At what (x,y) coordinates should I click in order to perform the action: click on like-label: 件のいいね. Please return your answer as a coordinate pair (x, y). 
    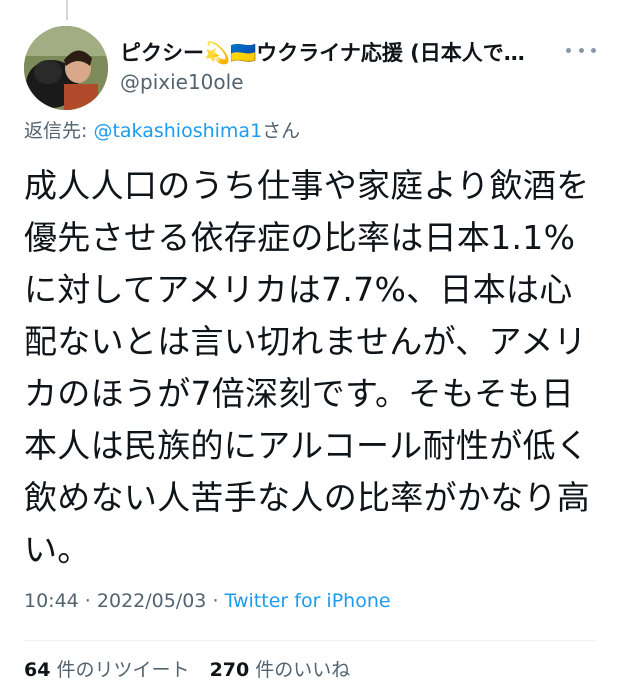
    Looking at the image, I should click on (303, 670).